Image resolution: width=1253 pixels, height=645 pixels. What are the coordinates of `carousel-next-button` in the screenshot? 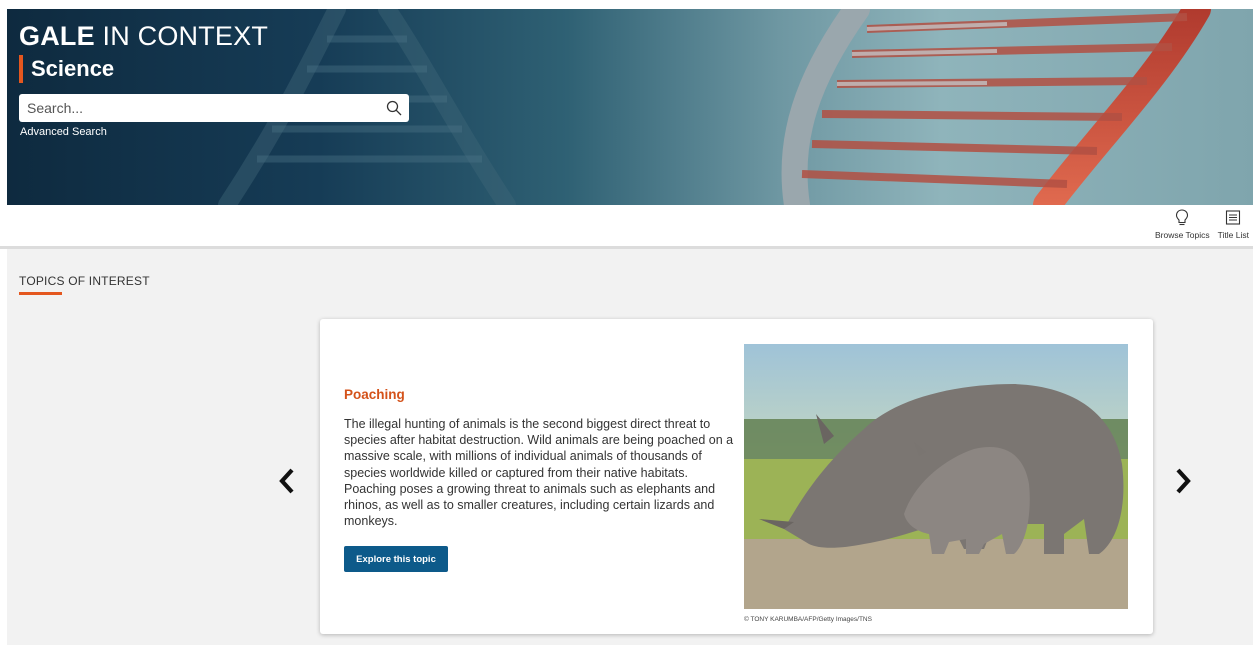 It's located at (1183, 483).